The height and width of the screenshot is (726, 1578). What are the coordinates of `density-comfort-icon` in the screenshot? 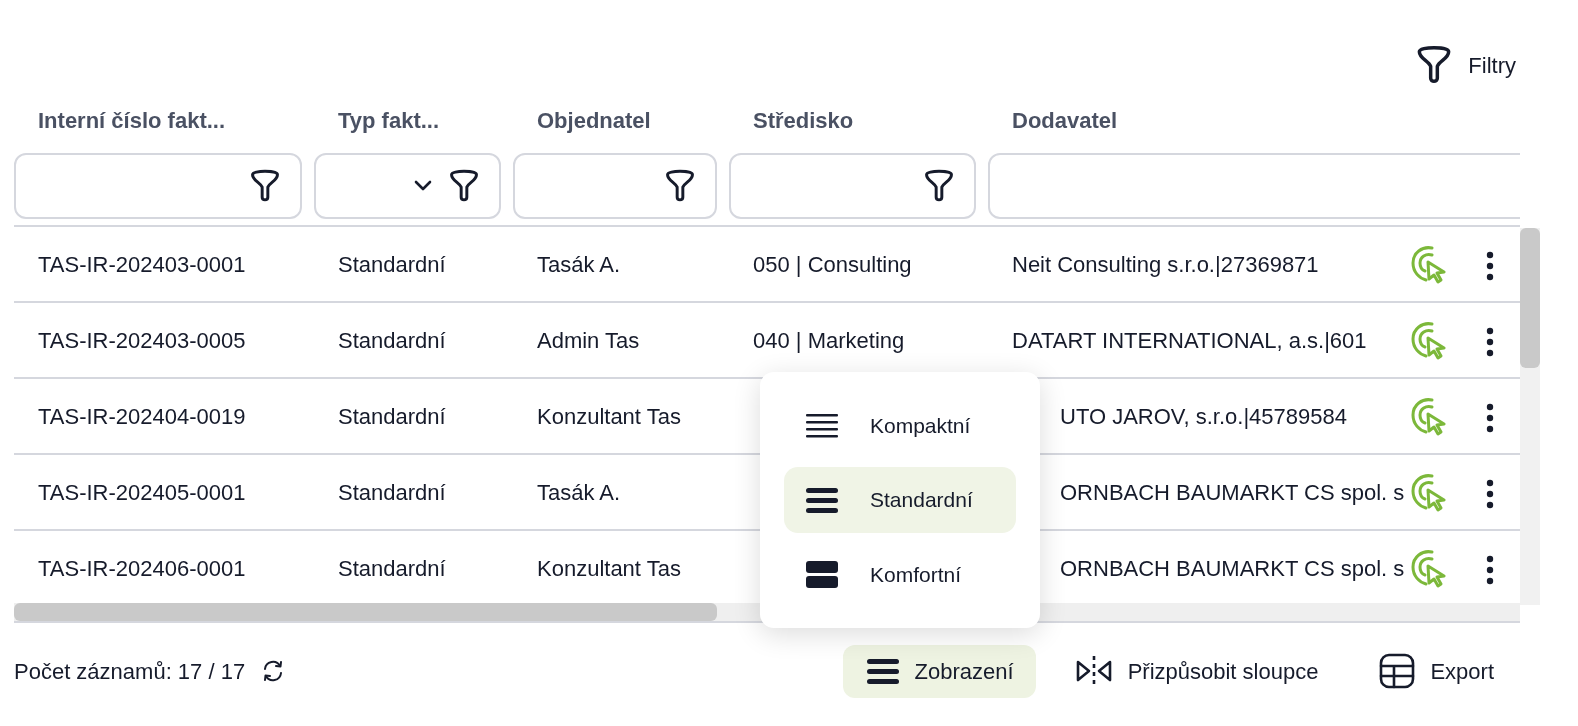 It's located at (822, 575).